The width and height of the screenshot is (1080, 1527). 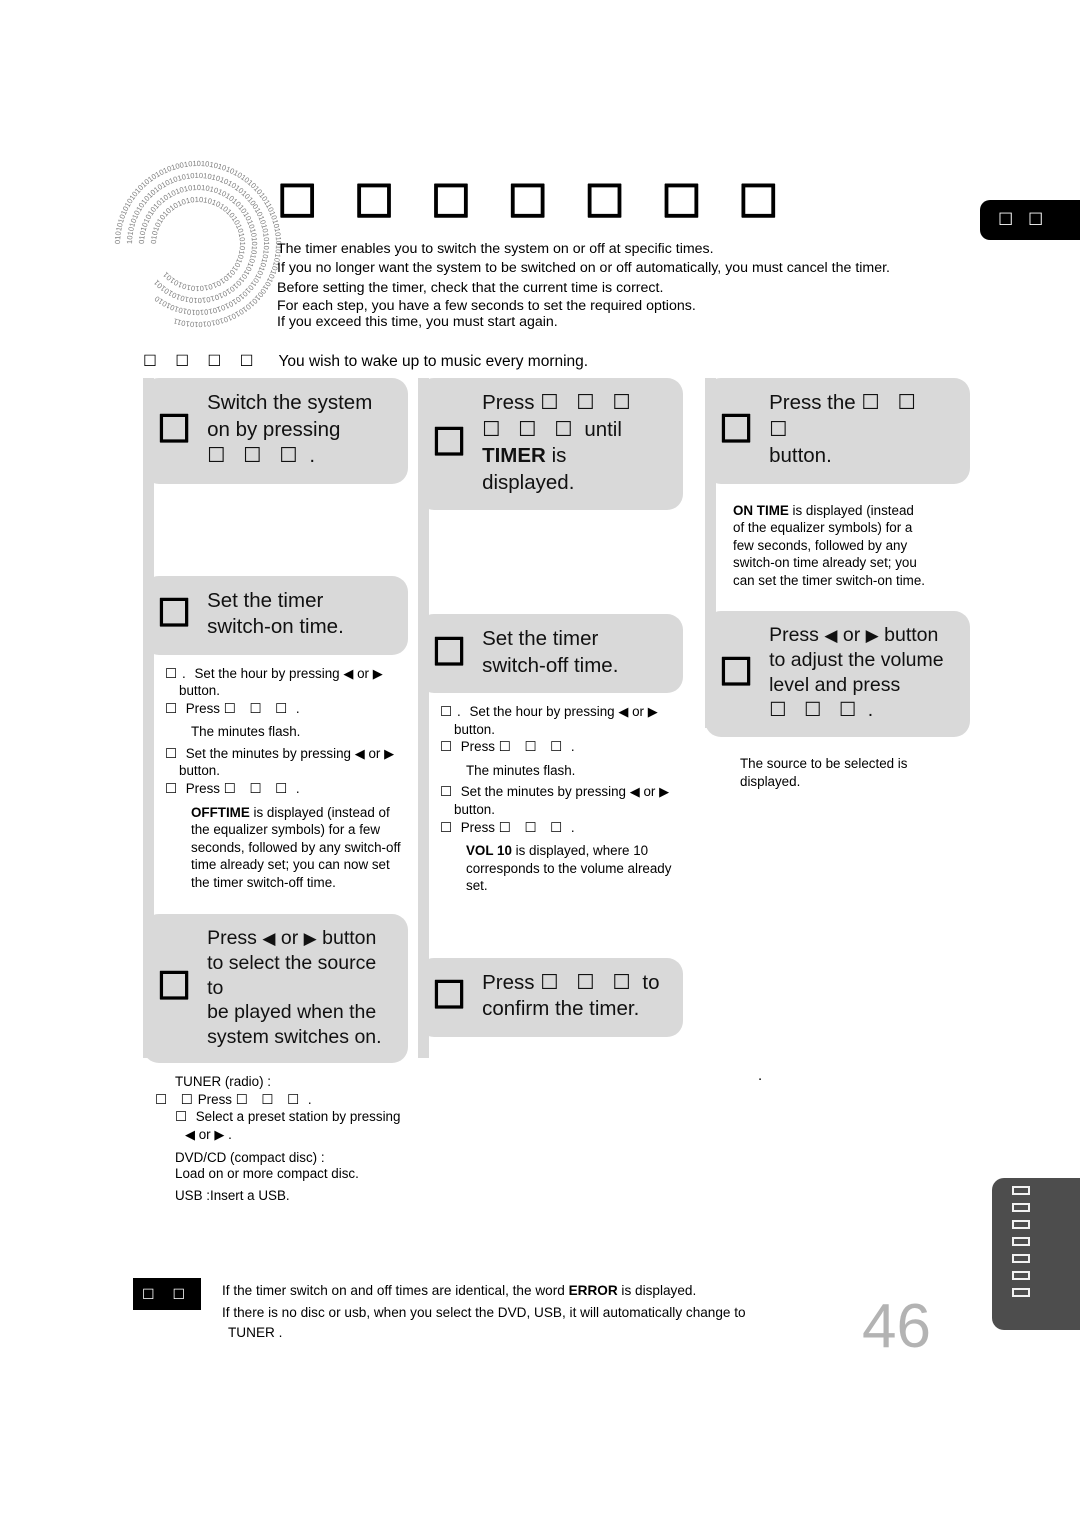 I want to click on step-4: ☐ Set the timer switch-on time., so click(x=275, y=615).